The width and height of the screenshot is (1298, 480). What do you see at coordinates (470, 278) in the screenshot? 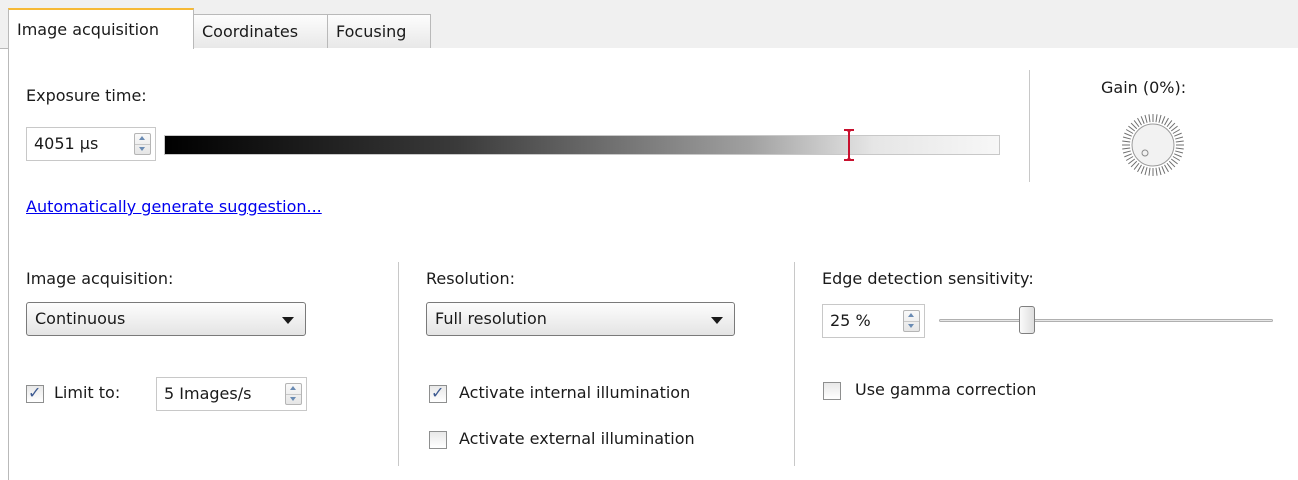
I see `resolution-label: Resolution:` at bounding box center [470, 278].